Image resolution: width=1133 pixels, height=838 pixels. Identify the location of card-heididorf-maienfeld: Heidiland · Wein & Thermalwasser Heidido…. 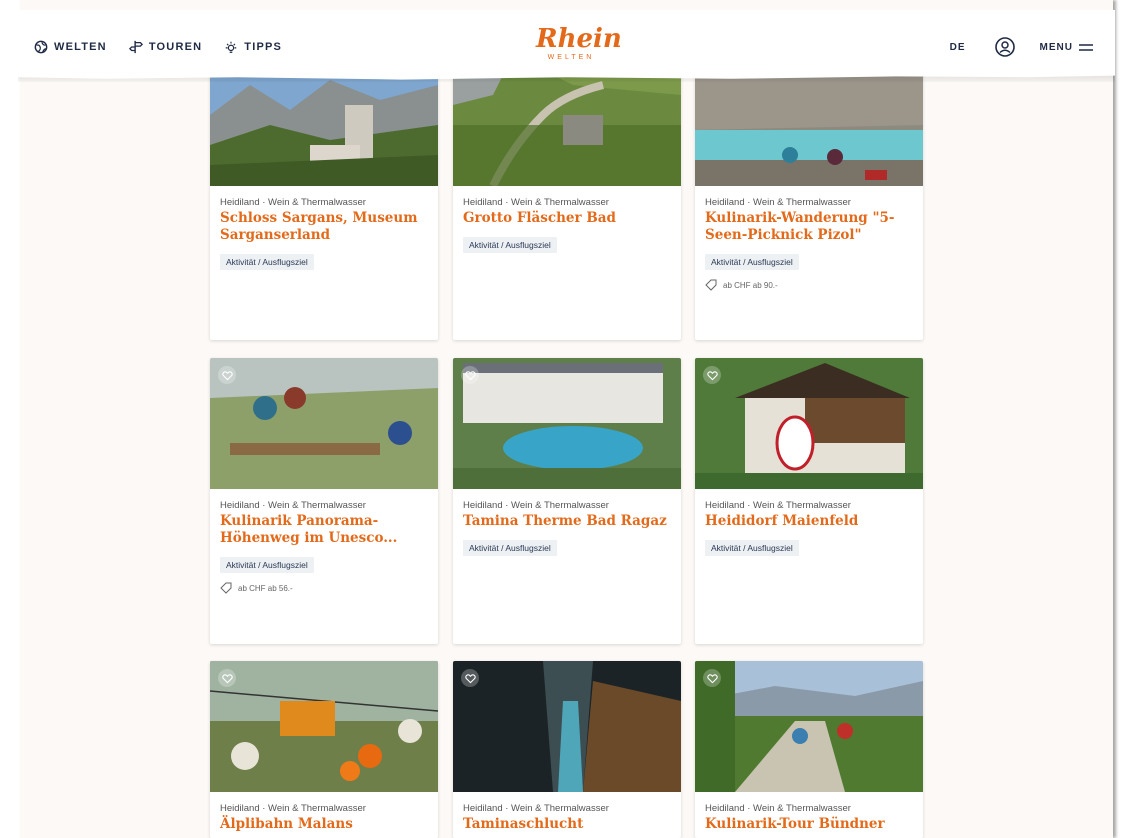
(809, 501).